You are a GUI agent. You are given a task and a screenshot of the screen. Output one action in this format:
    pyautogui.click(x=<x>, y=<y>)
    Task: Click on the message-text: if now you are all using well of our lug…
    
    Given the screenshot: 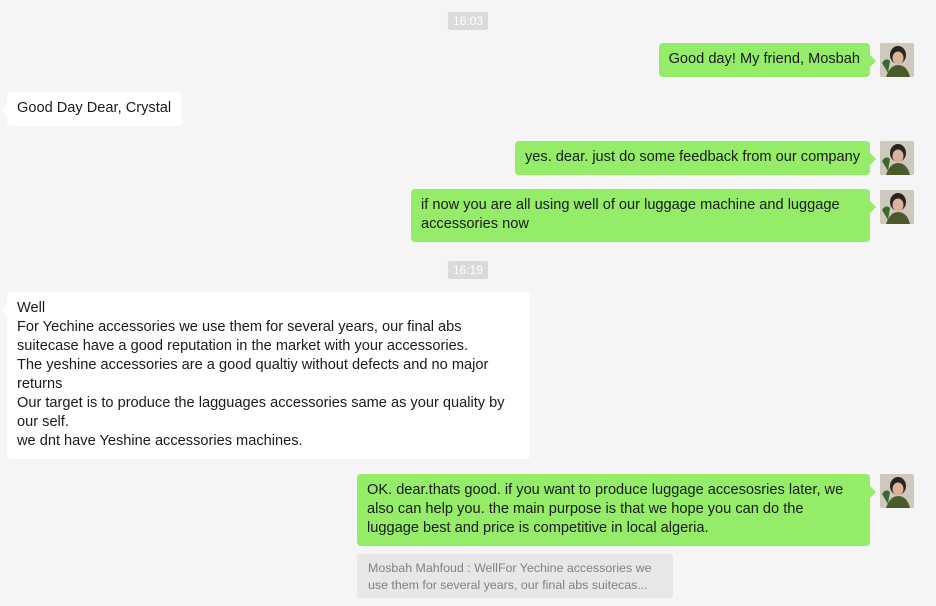 What is the action you would take?
    pyautogui.click(x=630, y=205)
    